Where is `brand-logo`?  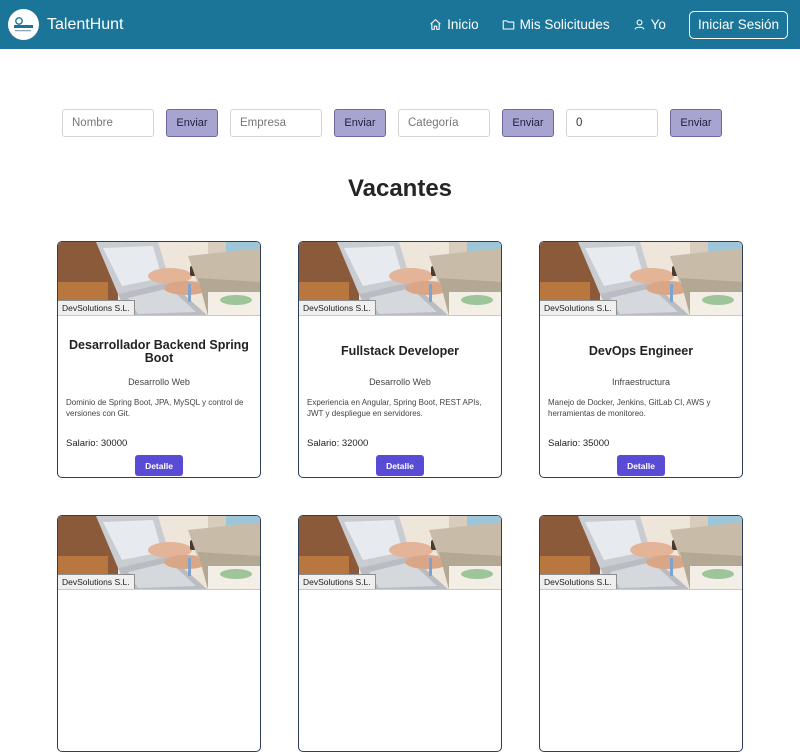
brand-logo is located at coordinates (23, 24).